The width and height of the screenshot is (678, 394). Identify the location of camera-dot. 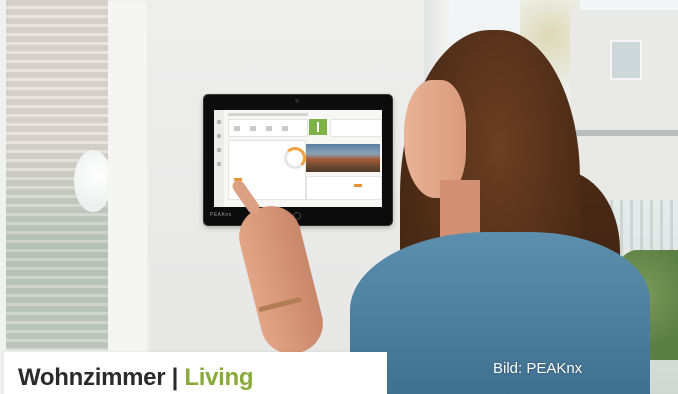
(297, 101).